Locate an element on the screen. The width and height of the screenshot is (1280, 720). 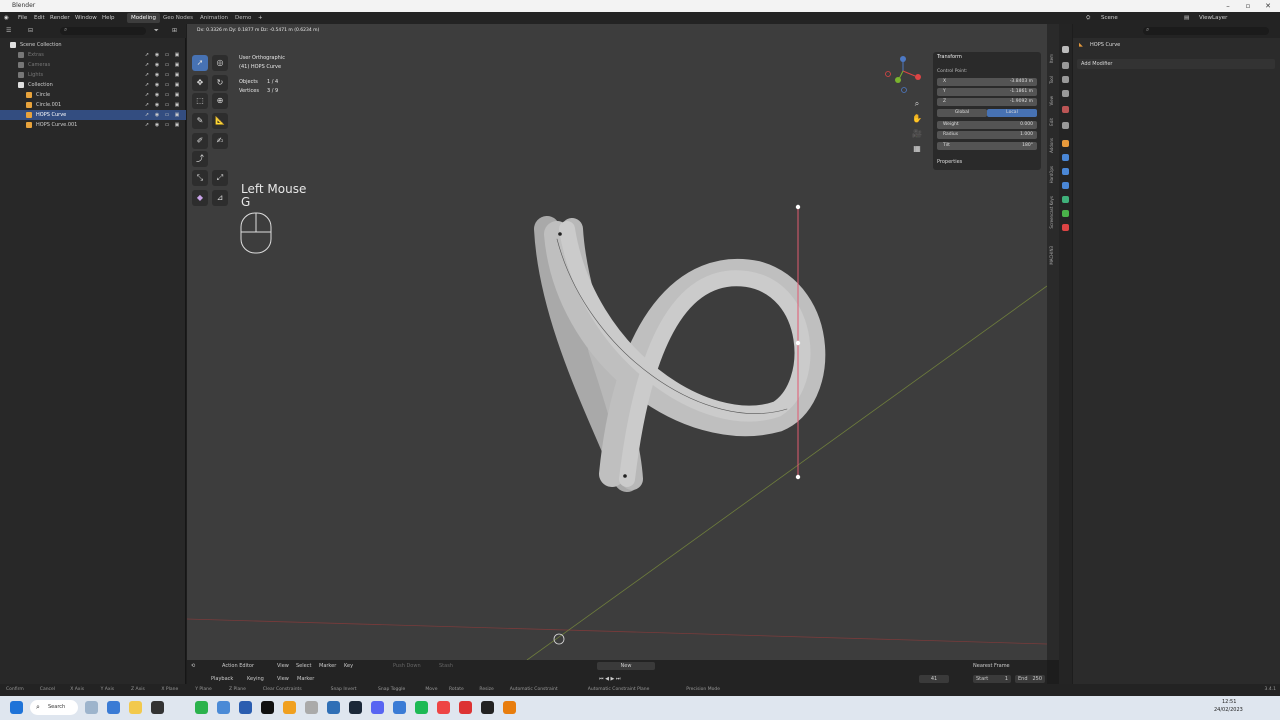
outliner-row: HOPS Curve.001 ➚ ◉ ▭ ▣ is located at coordinates (93, 125).